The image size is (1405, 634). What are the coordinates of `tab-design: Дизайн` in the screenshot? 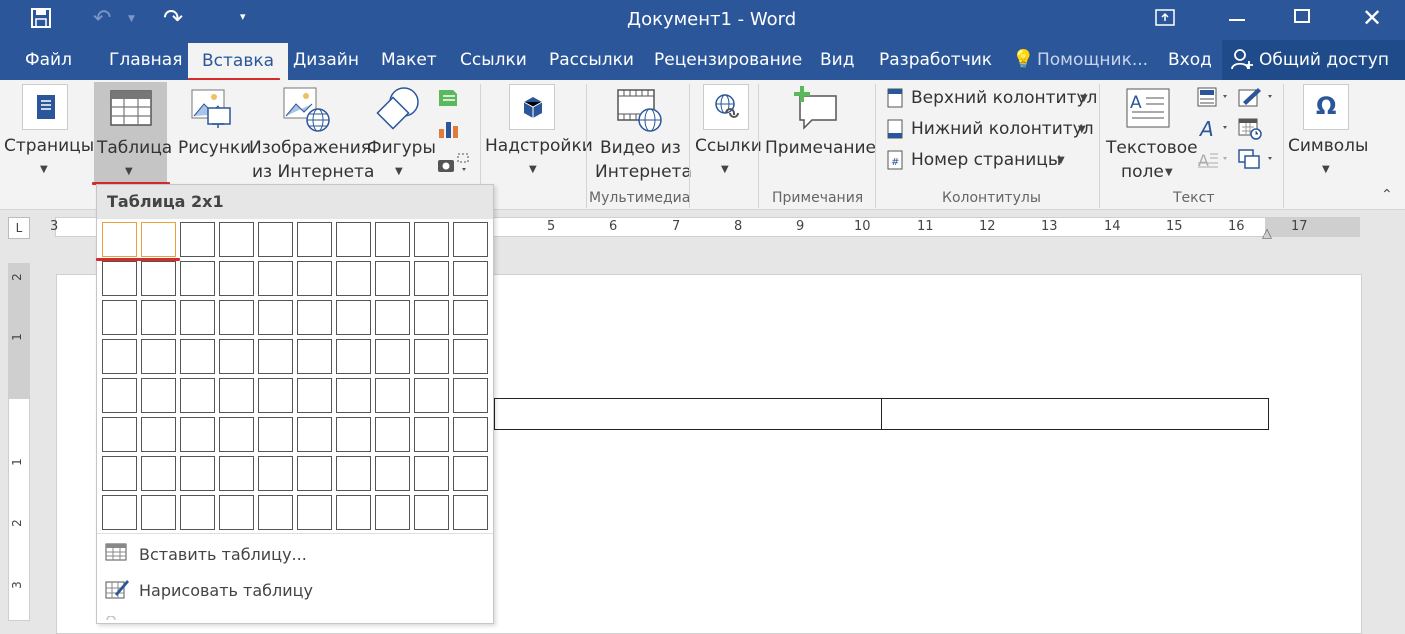 It's located at (326, 60).